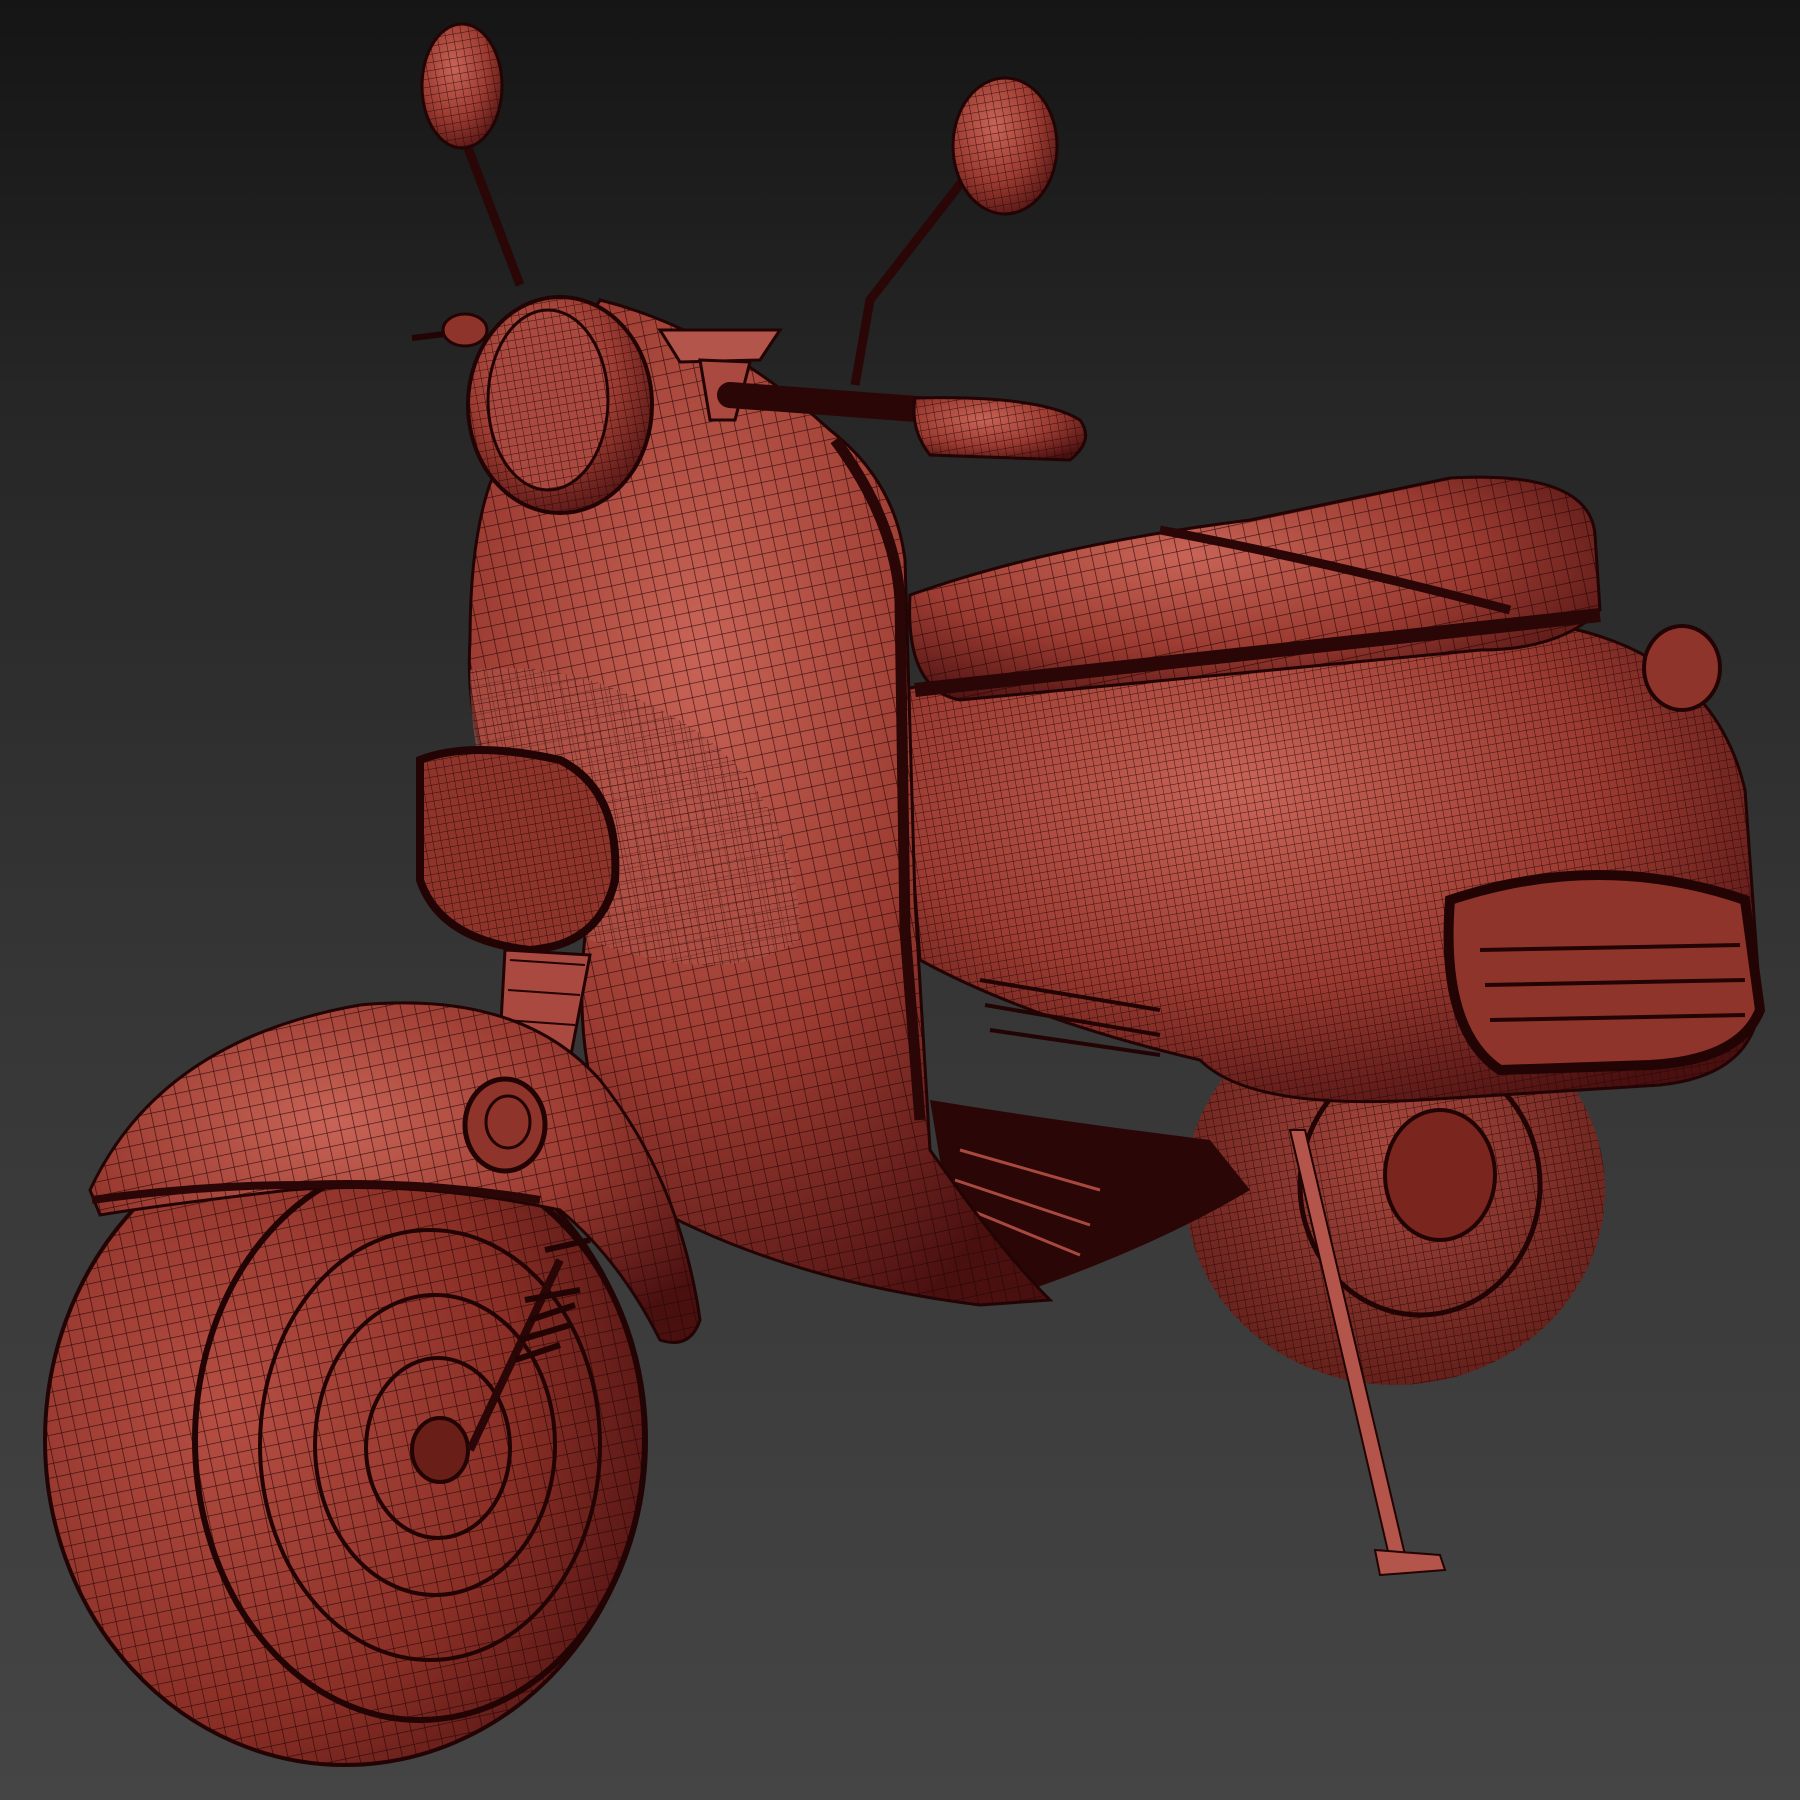 This screenshot has width=1800, height=1800. Describe the element at coordinates (472, 154) in the screenshot. I see `left-mirror` at that location.